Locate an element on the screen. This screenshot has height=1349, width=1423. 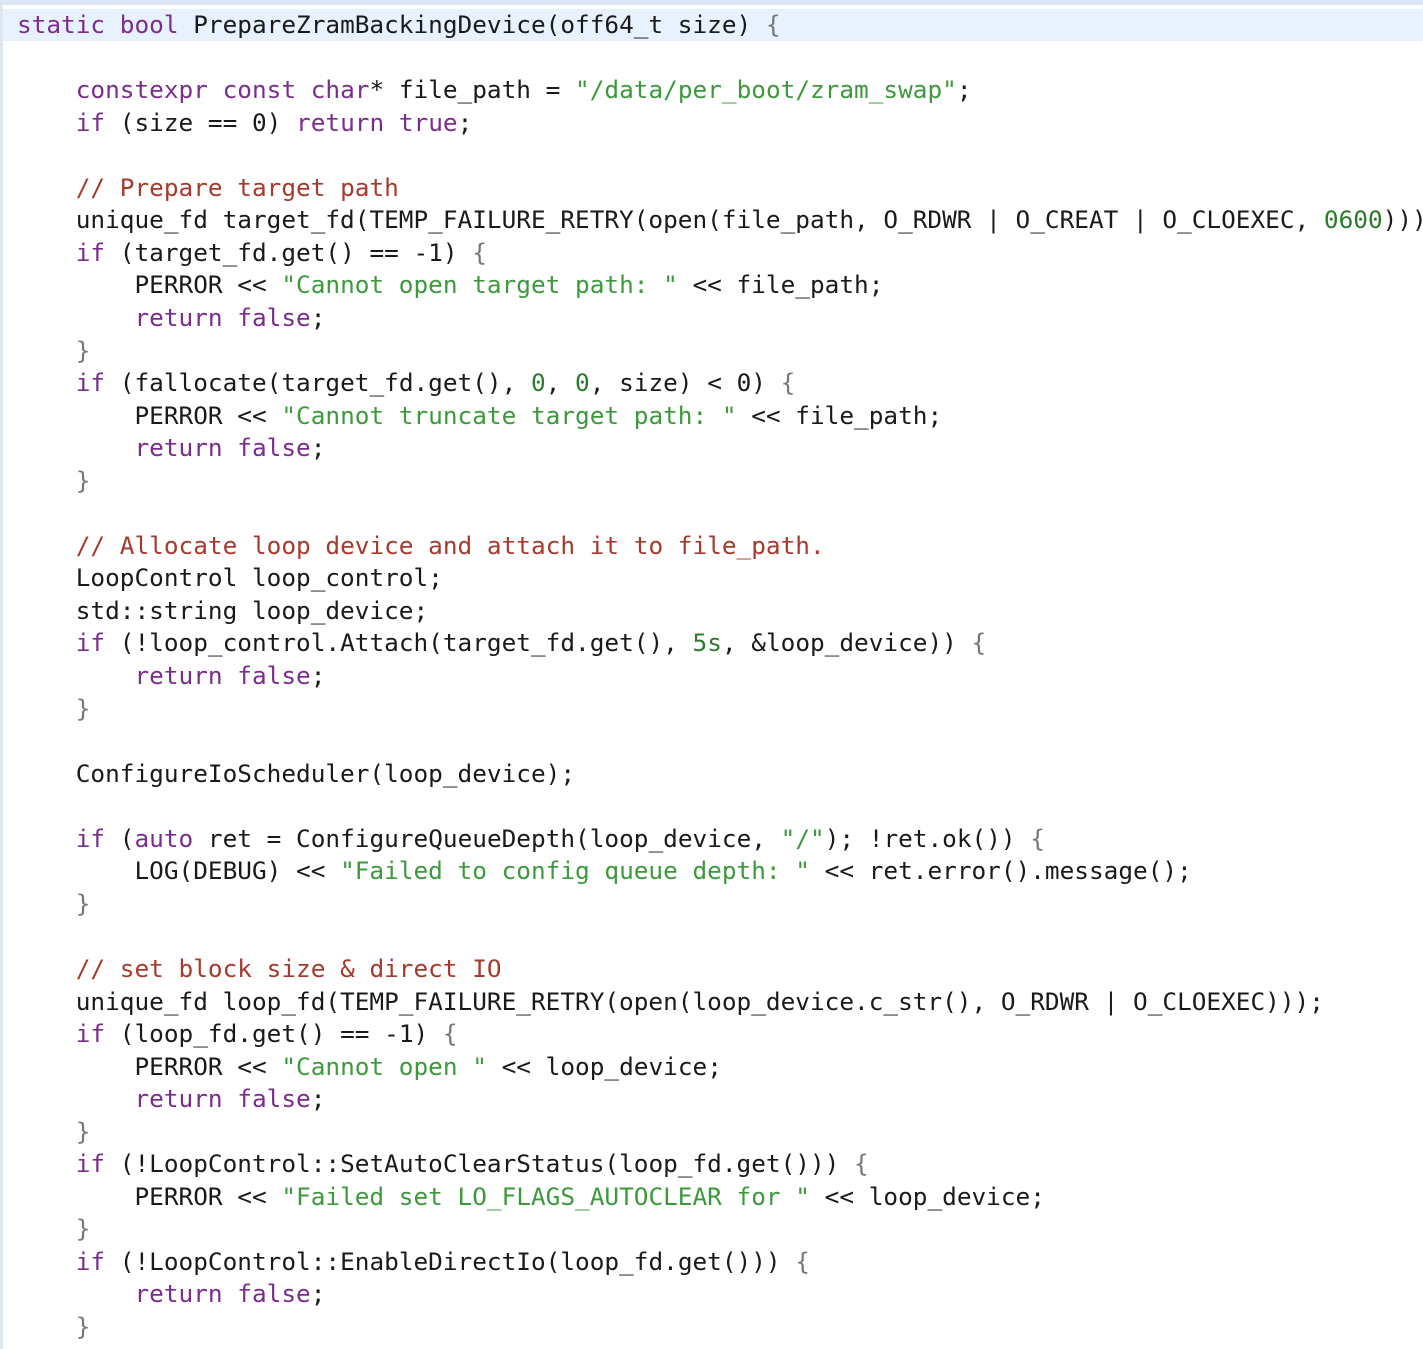
code-line: ConfigureIoScheduler(loop_device); is located at coordinates (296, 774).